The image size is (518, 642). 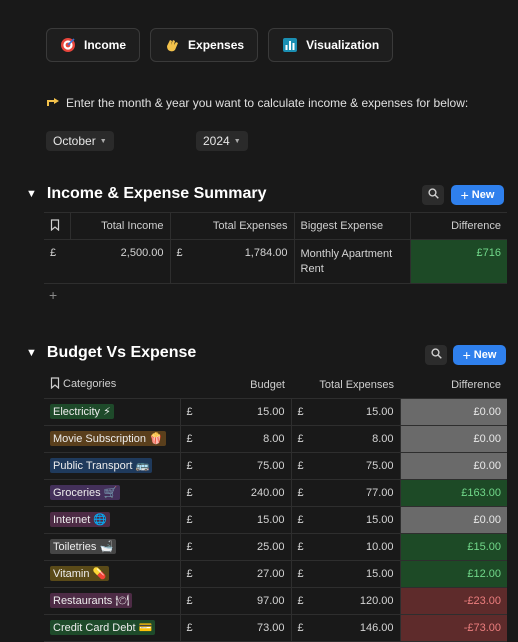 What do you see at coordinates (85, 492) in the screenshot?
I see `category-tag: Groceries 🛒` at bounding box center [85, 492].